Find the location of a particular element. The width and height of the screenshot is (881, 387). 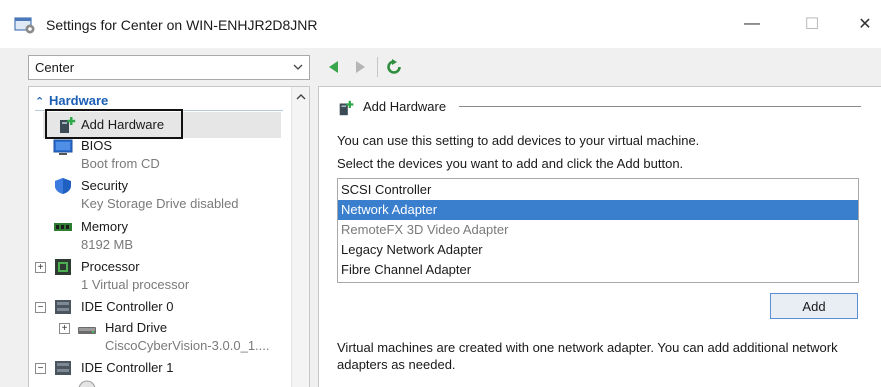

device-list-item-network-adapter: Network Adapter is located at coordinates (598, 210).